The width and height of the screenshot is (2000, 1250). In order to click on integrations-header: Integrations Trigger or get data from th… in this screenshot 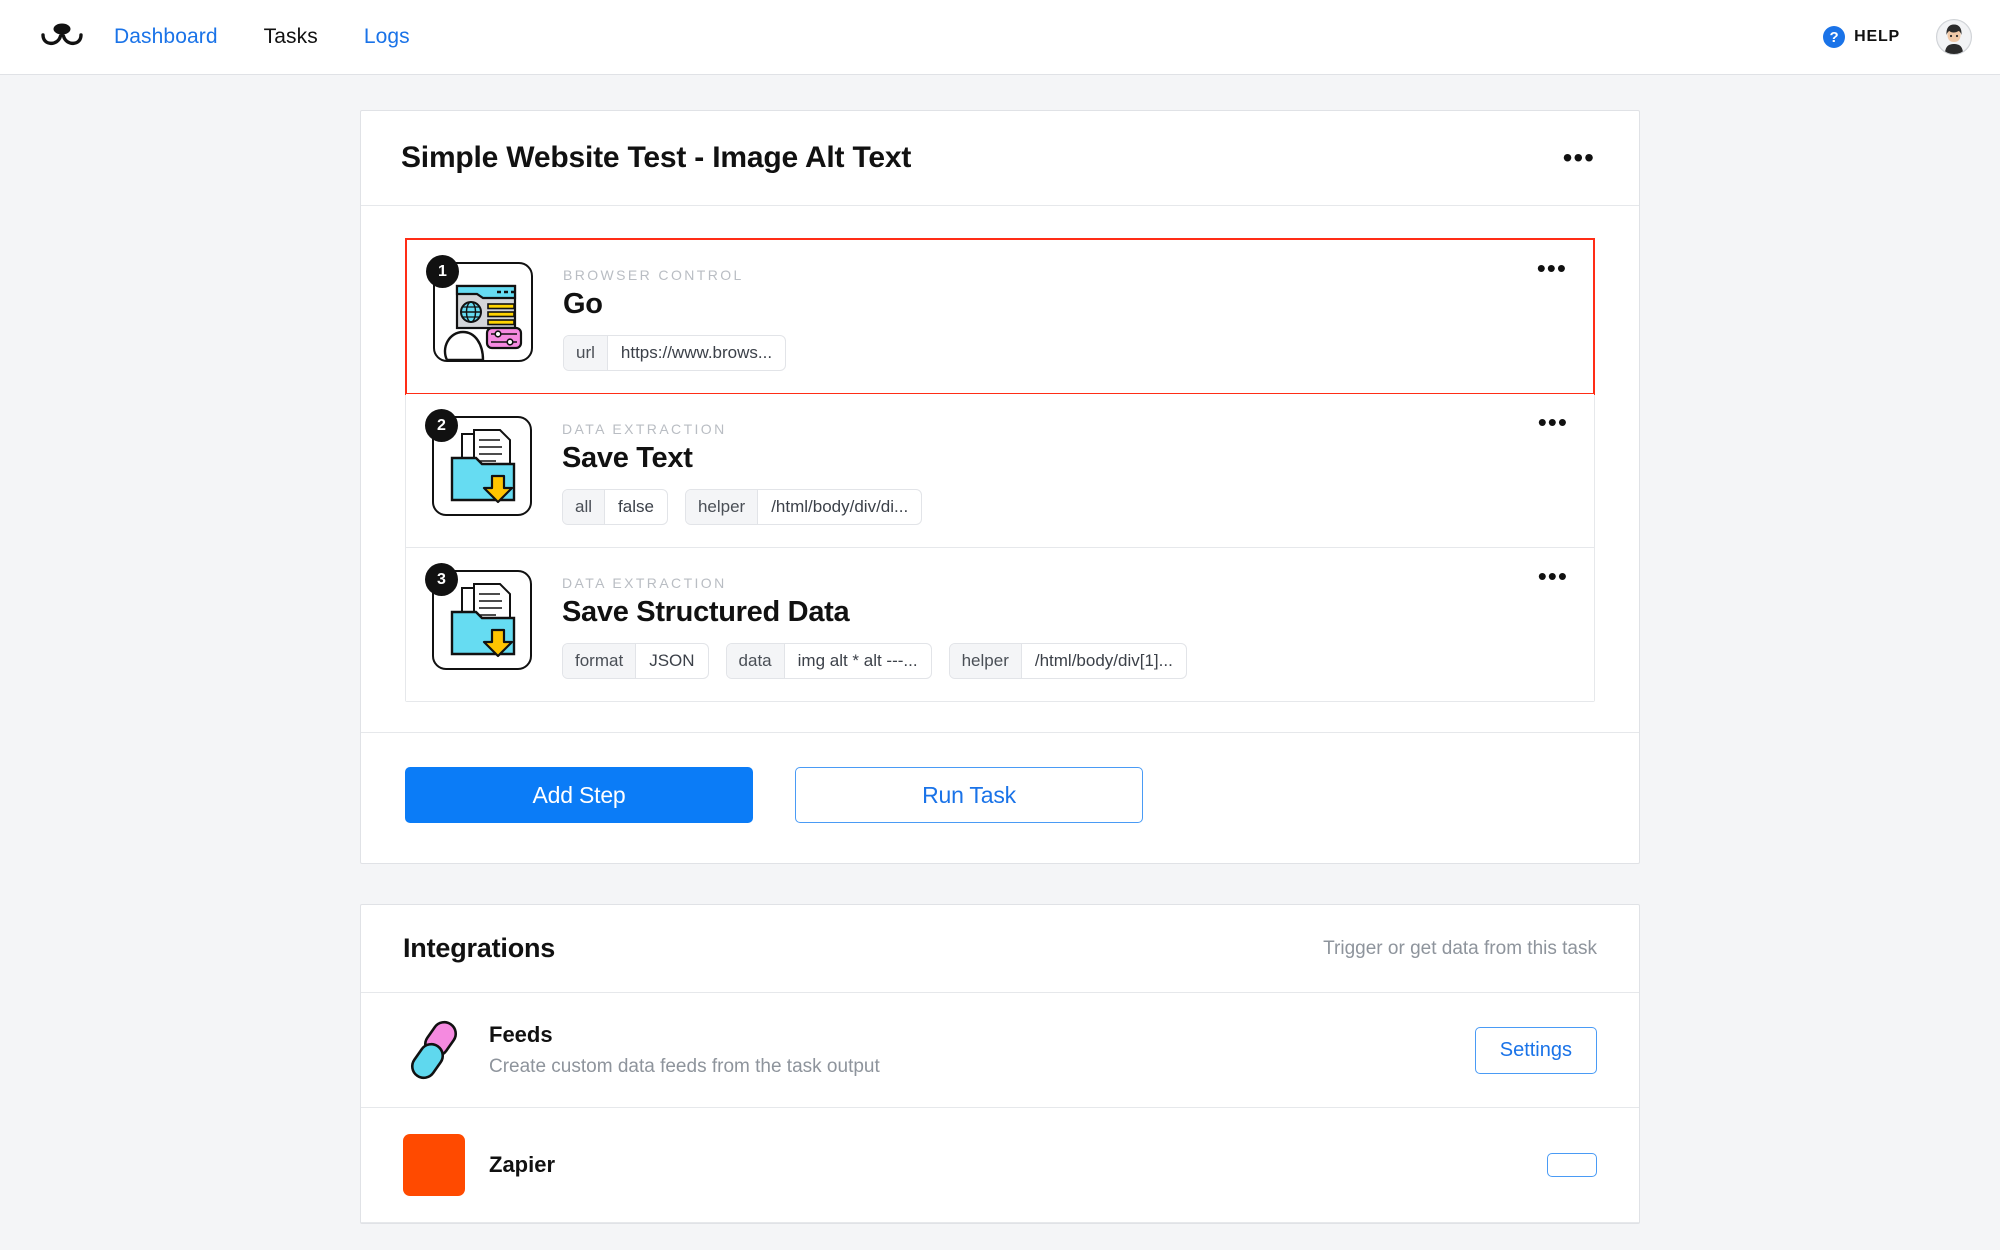, I will do `click(1000, 949)`.